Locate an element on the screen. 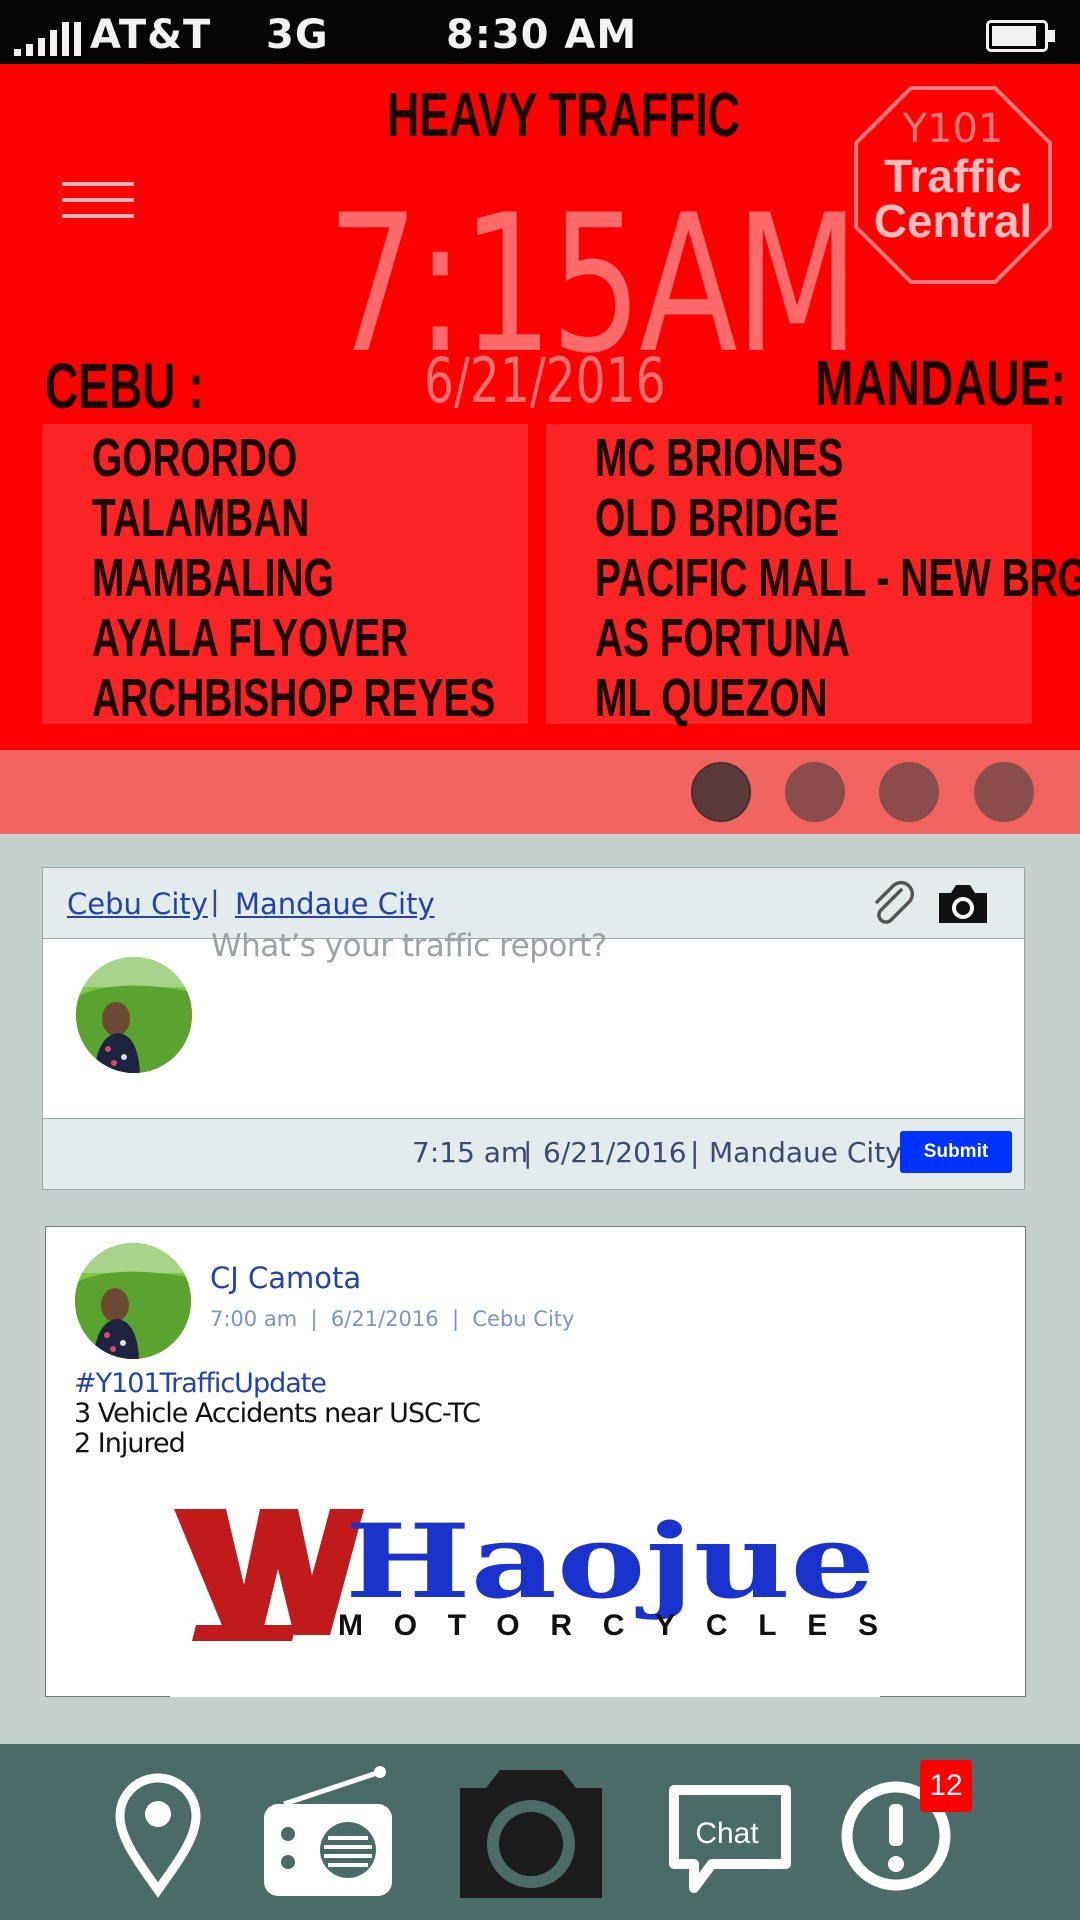 This screenshot has width=1080, height=1920. carrier-name: AT&T is located at coordinates (151, 35).